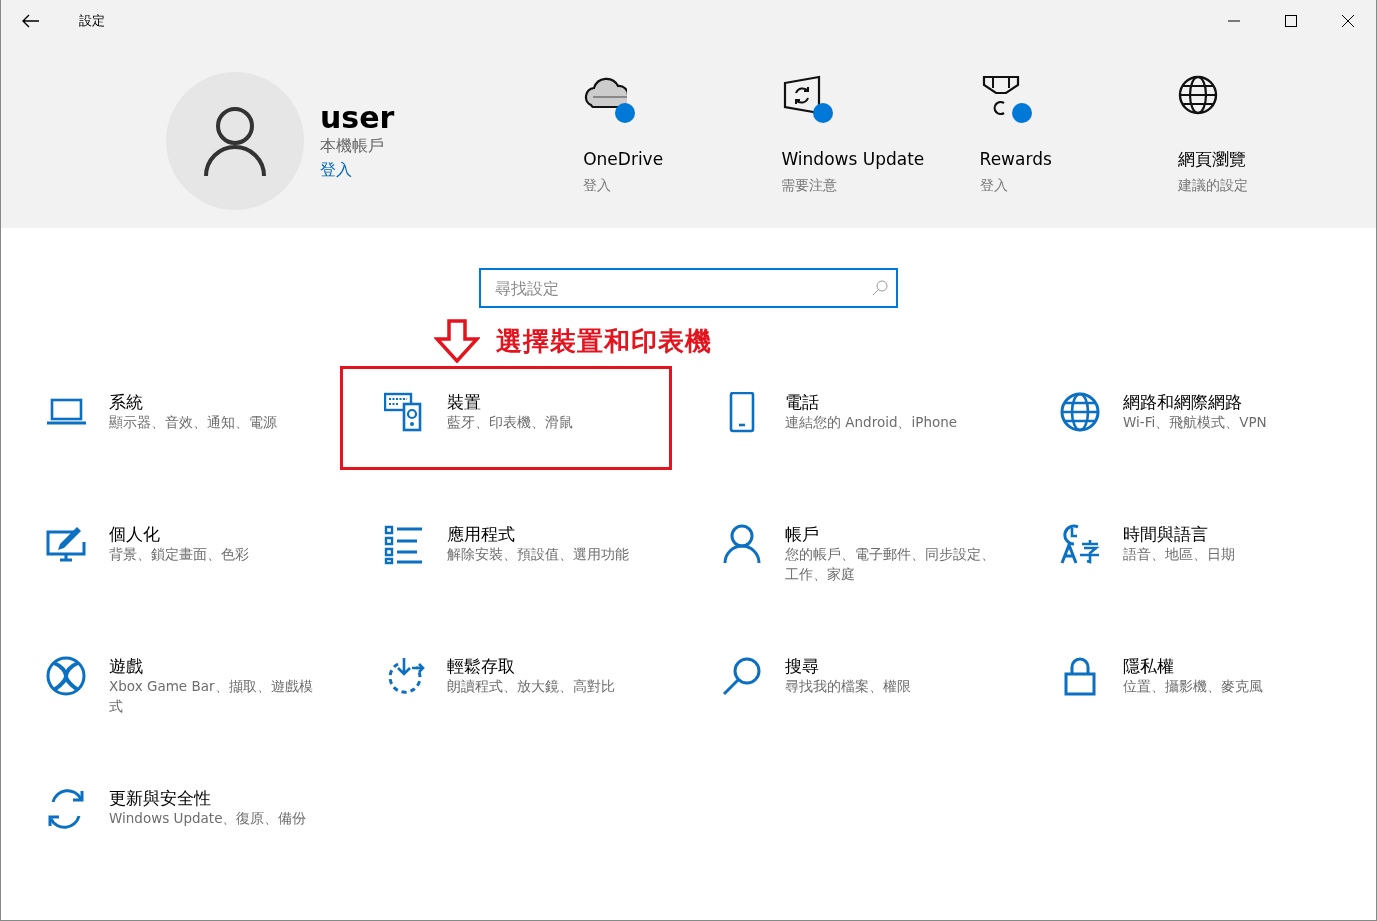 This screenshot has width=1377, height=921. I want to click on tile-subtitle: 位置、攝影機、麥克風, so click(1193, 687).